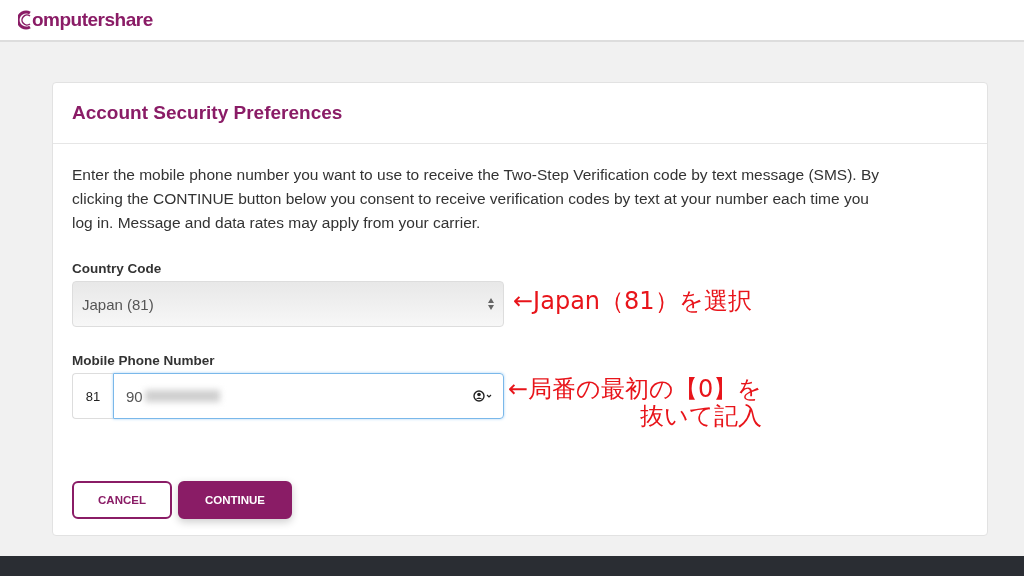 This screenshot has width=1024, height=576. Describe the element at coordinates (117, 268) in the screenshot. I see `field-label: Country Code` at that location.